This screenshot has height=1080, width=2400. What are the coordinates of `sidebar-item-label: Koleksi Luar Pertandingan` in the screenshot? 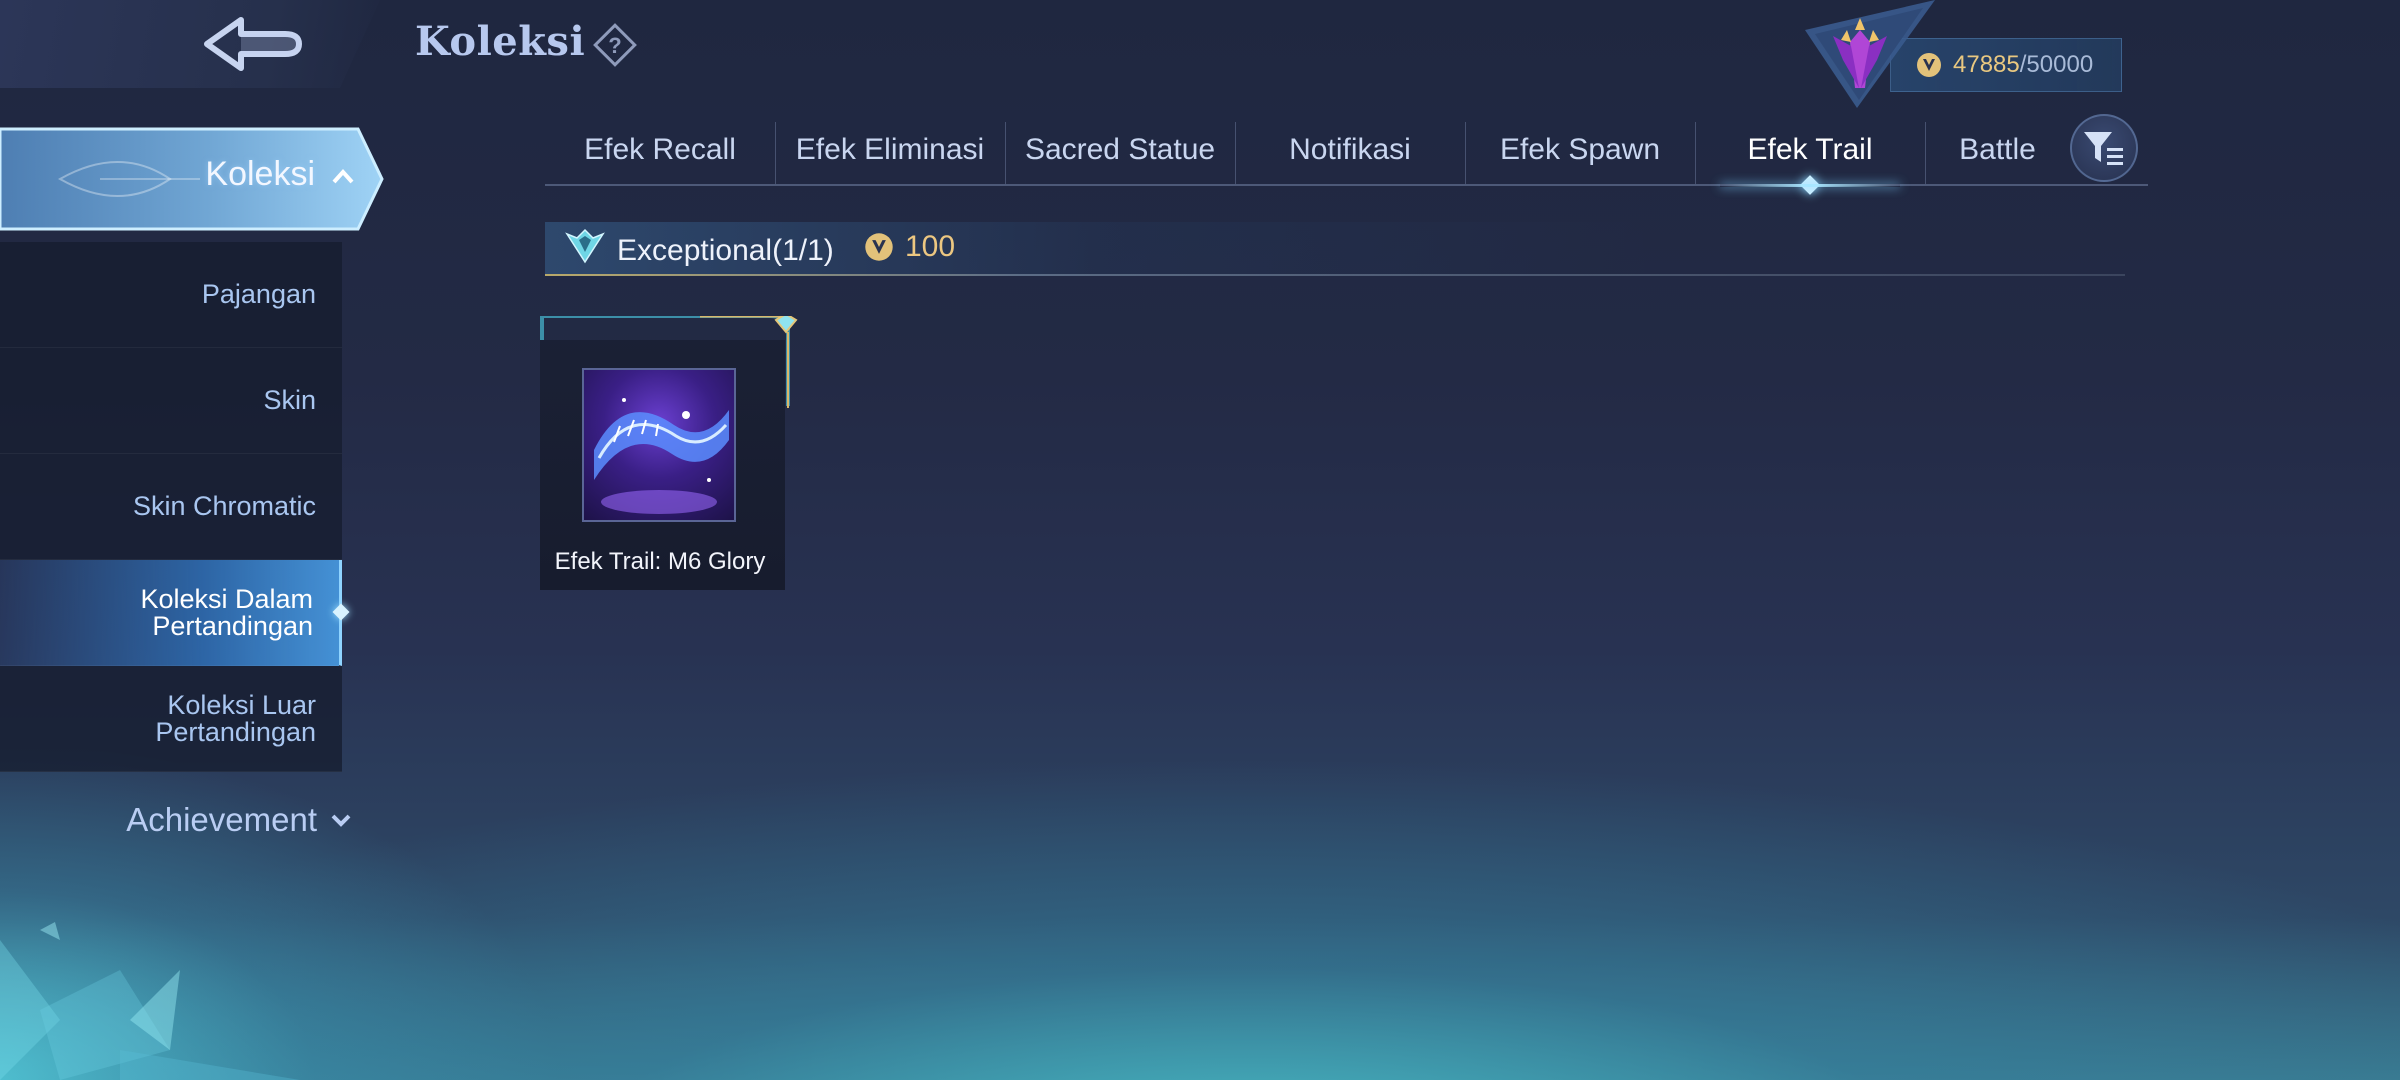 It's located at (235, 718).